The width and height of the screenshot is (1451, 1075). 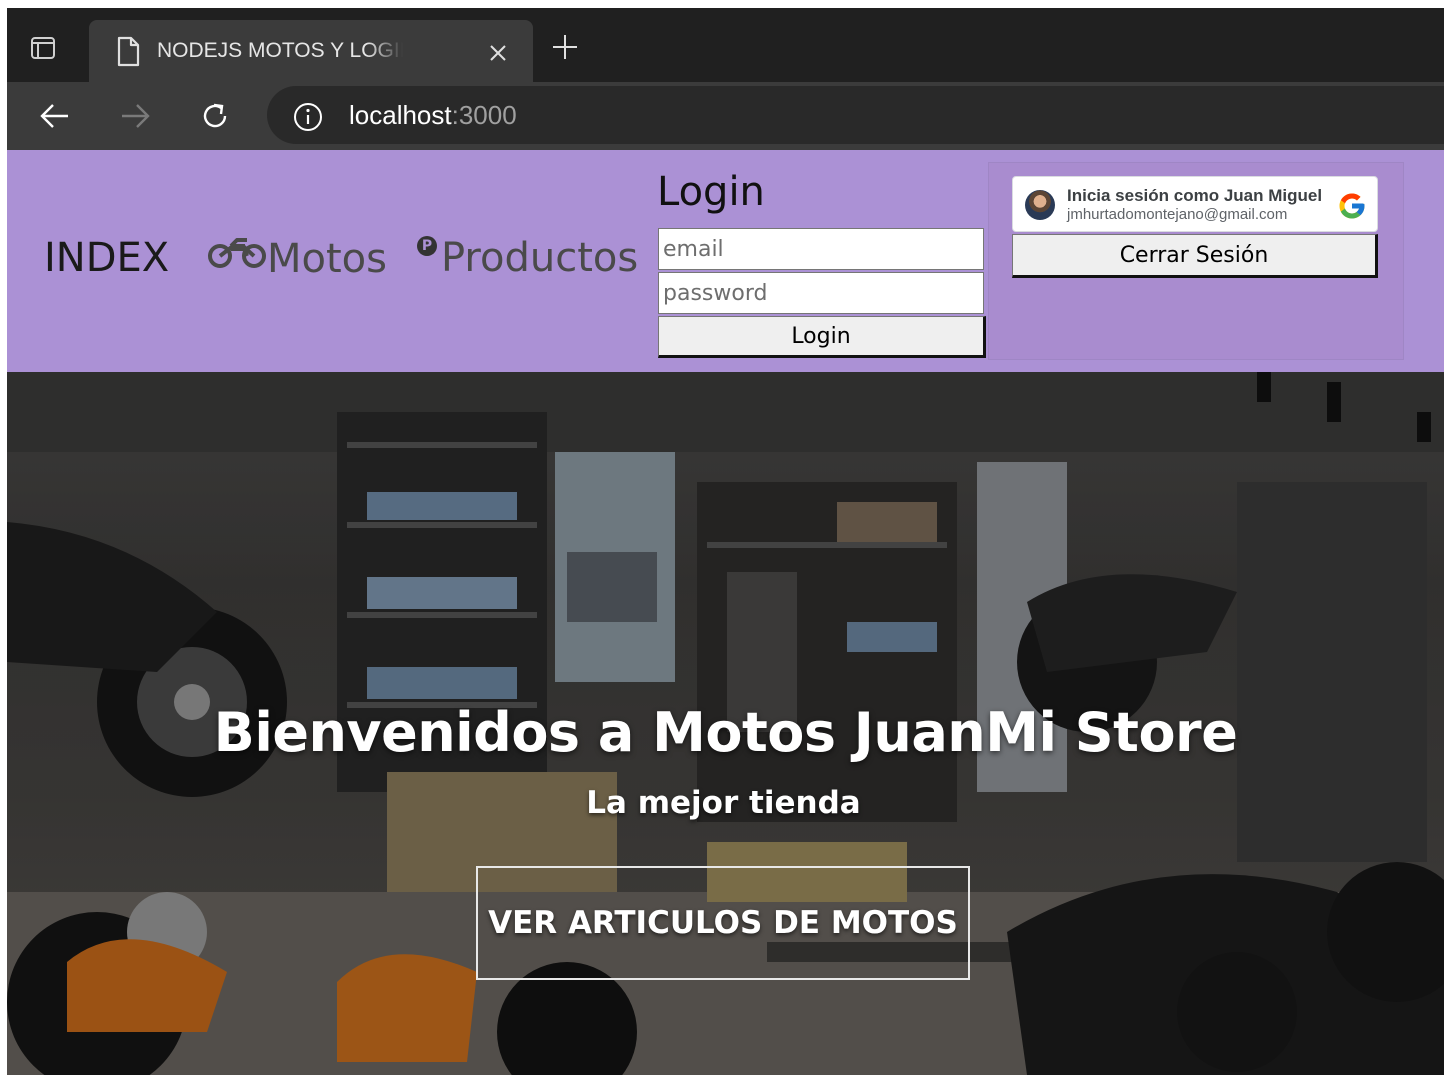 What do you see at coordinates (484, 115) in the screenshot?
I see `url-port: :3000` at bounding box center [484, 115].